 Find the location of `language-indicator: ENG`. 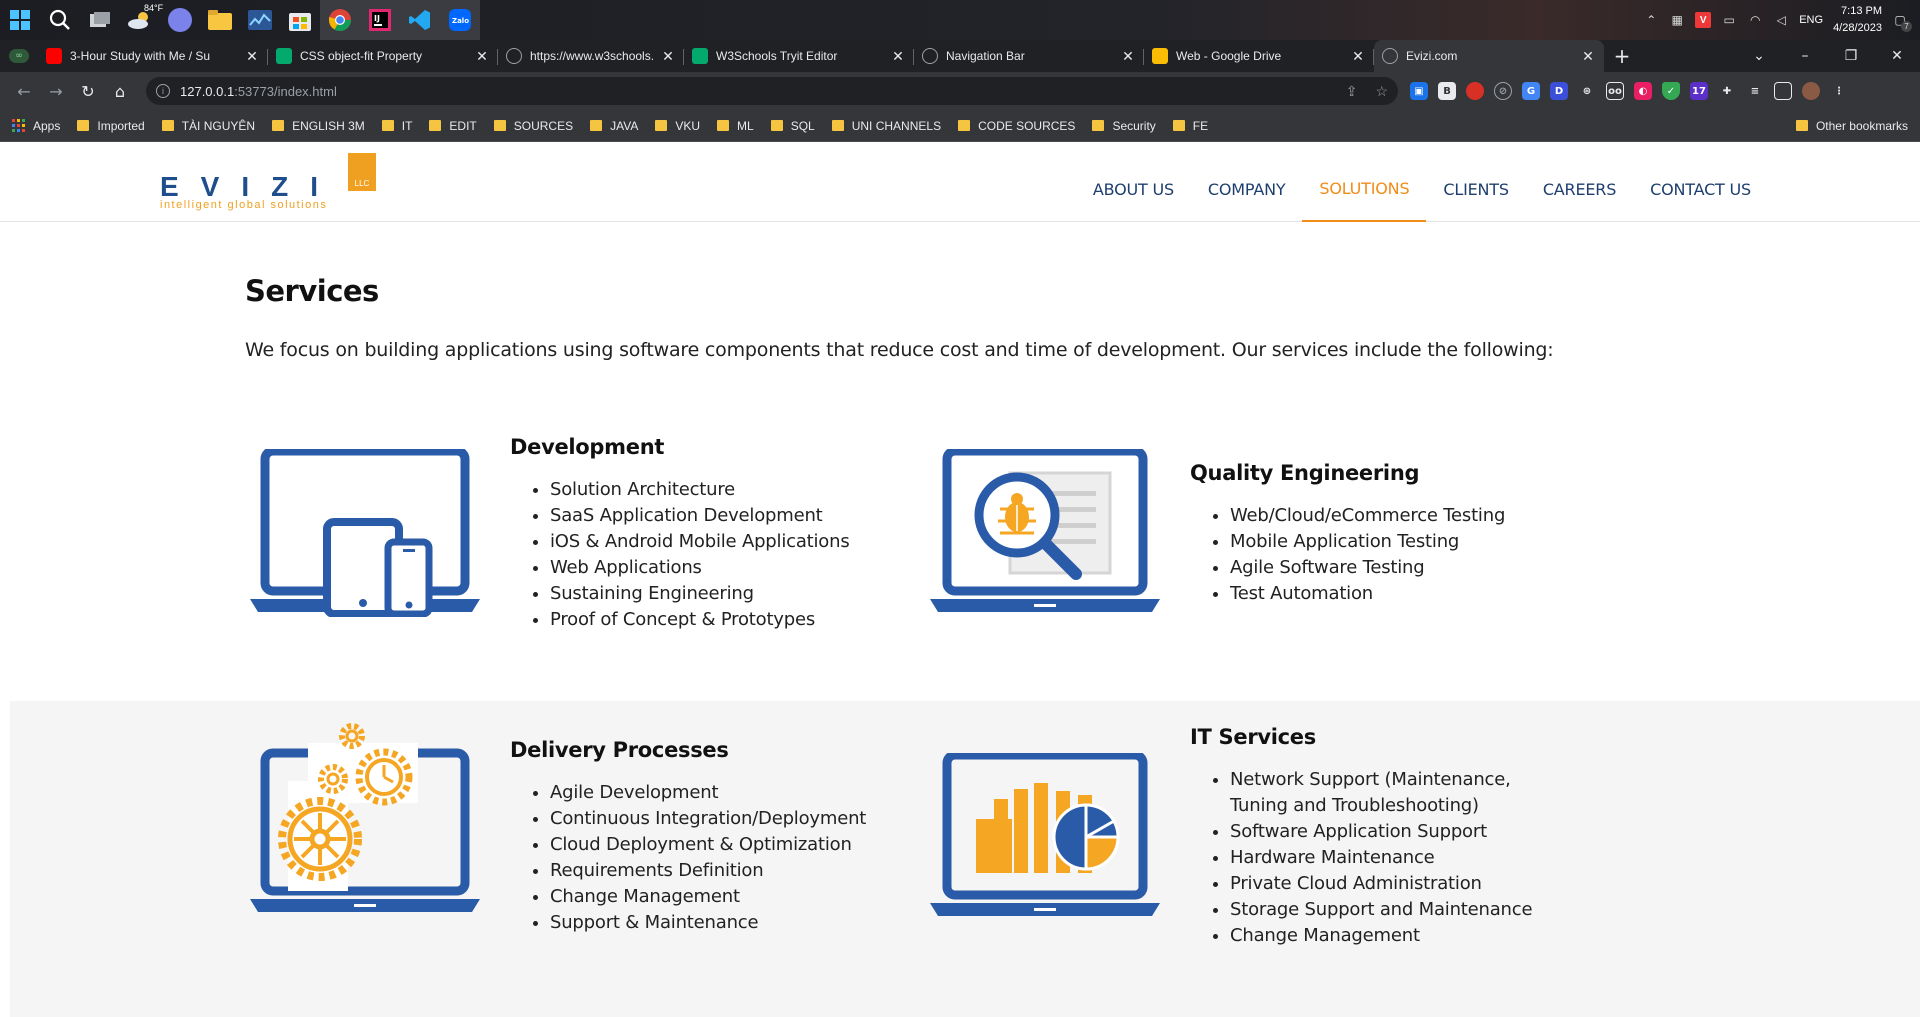

language-indicator: ENG is located at coordinates (1811, 20).